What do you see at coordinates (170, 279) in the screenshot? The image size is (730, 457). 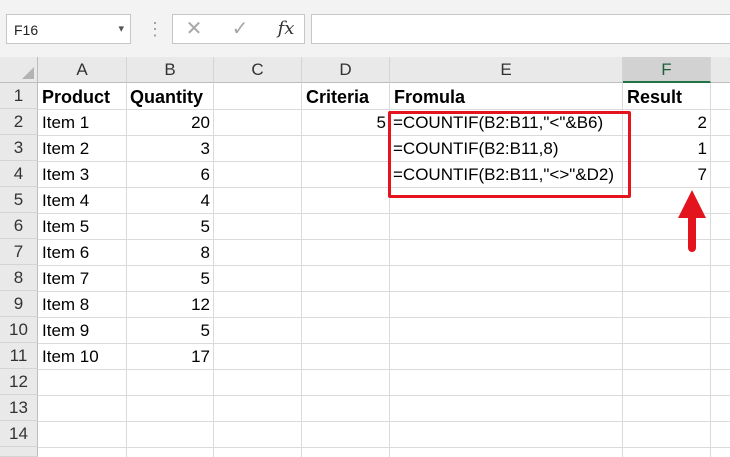 I see `cell-b8: 5` at bounding box center [170, 279].